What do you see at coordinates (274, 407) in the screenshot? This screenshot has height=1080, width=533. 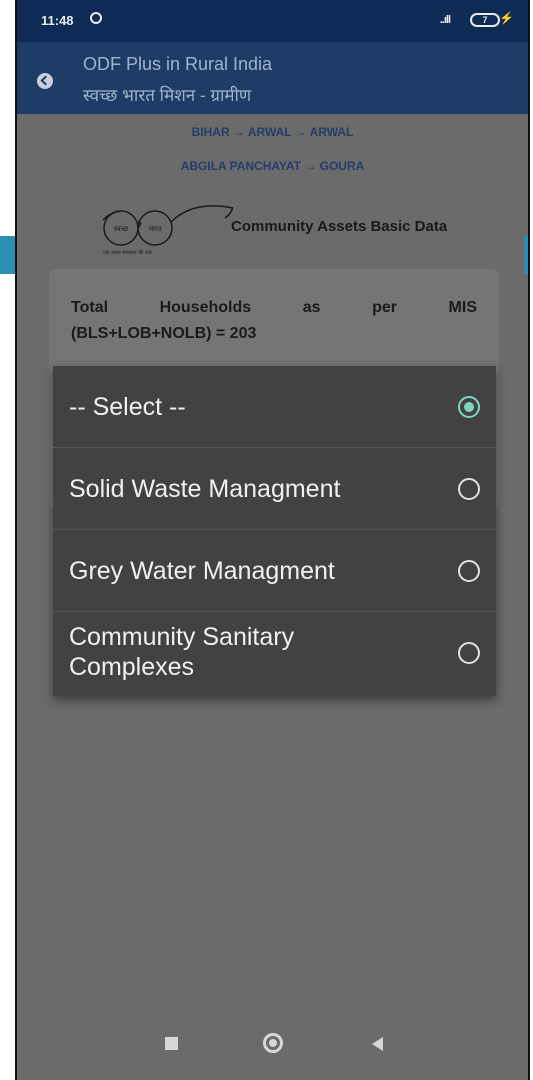 I see `option-select: -- Select --` at bounding box center [274, 407].